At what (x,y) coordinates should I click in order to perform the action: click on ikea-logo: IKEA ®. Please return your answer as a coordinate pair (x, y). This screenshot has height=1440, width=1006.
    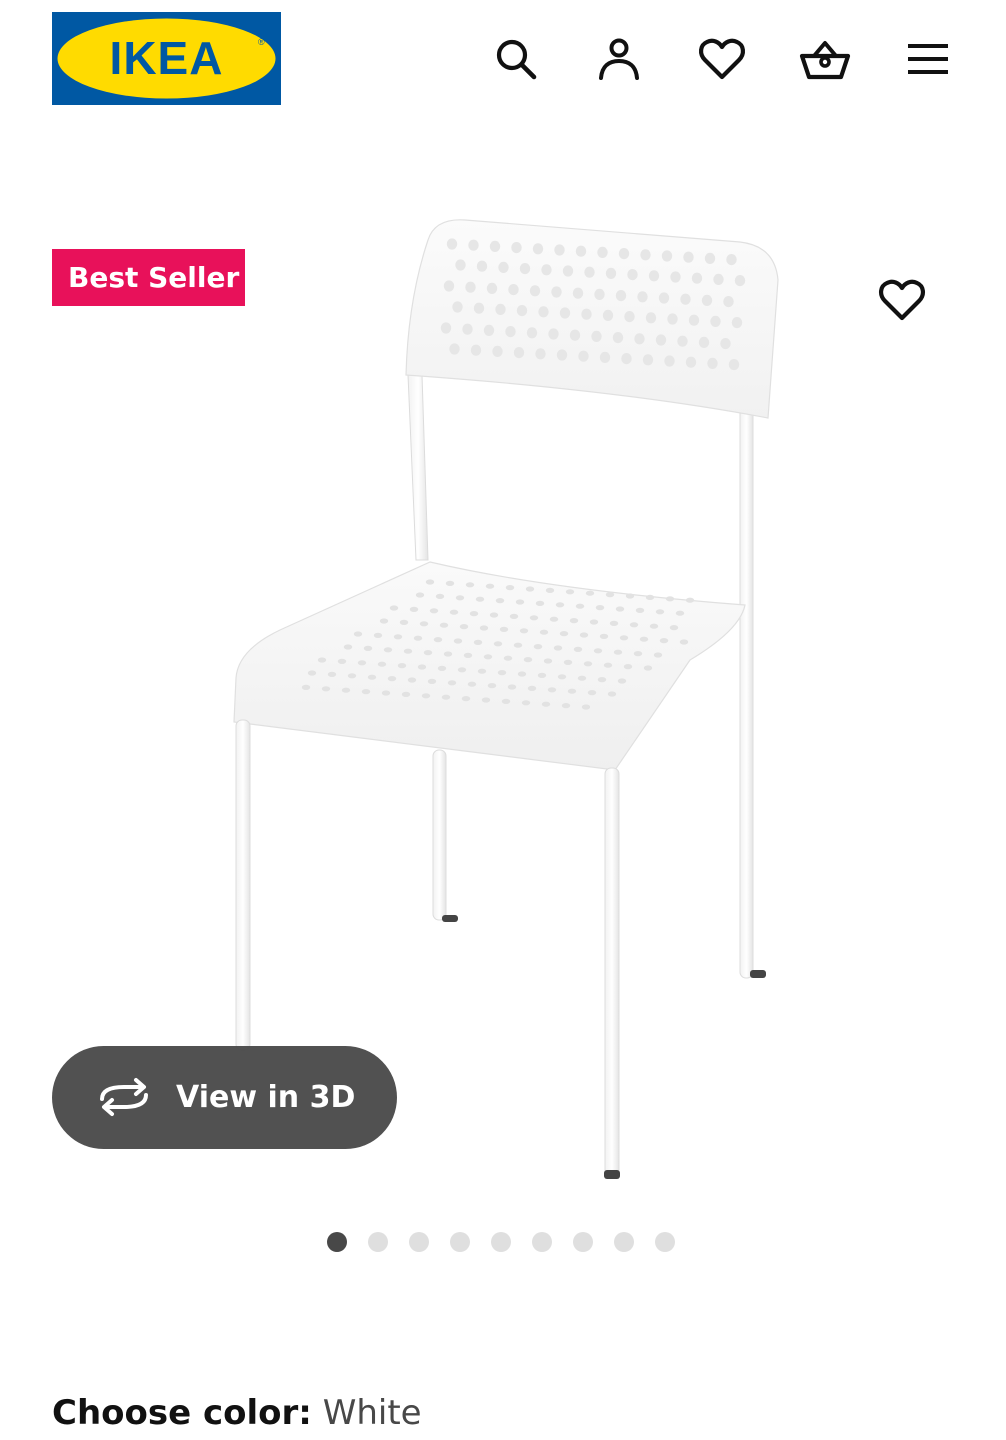
    Looking at the image, I should click on (166, 58).